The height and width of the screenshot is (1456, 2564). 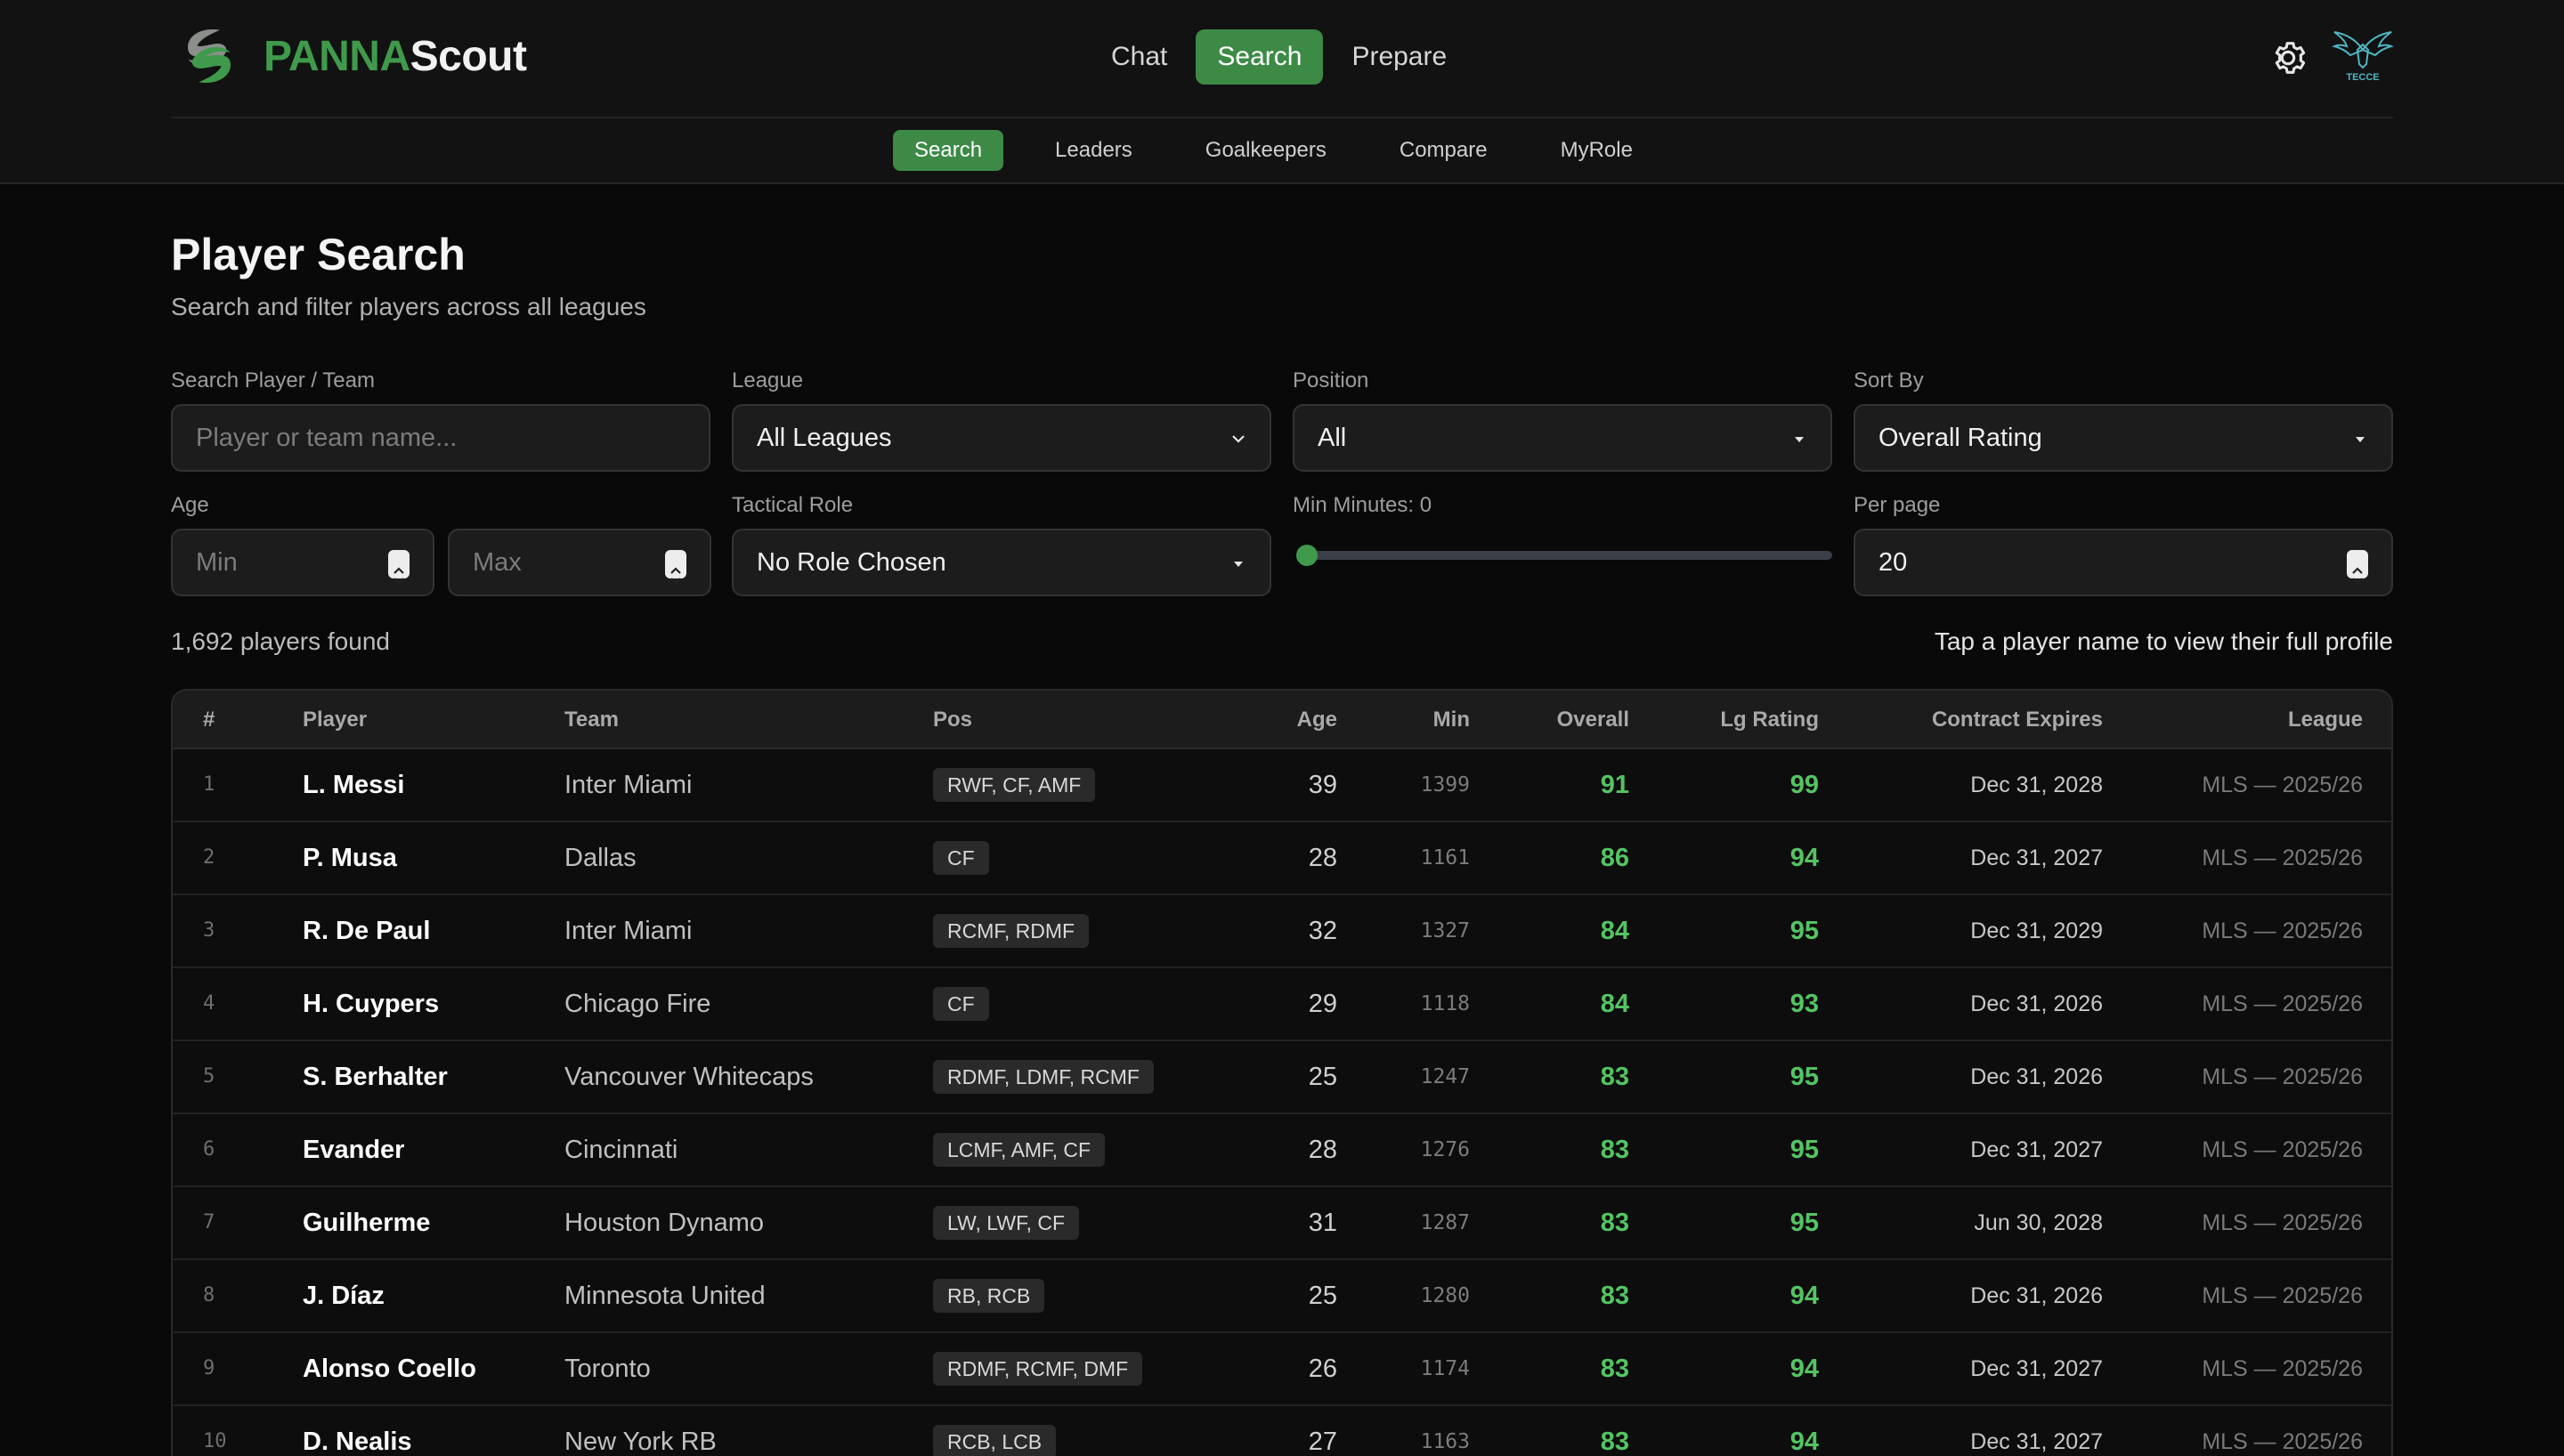 I want to click on row-overall: 84, so click(x=1614, y=931).